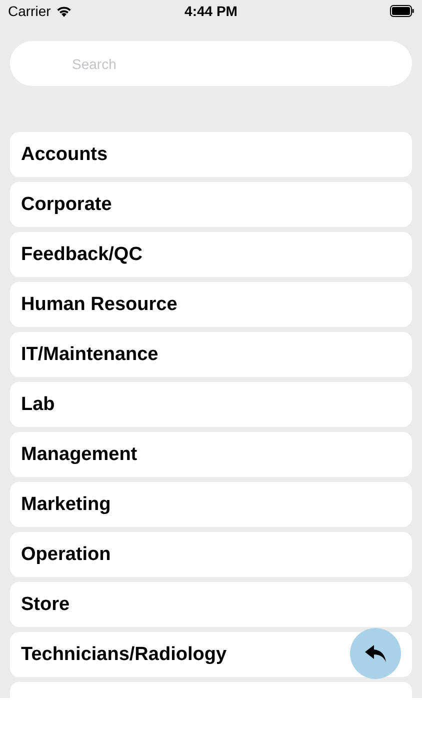  What do you see at coordinates (211, 254) in the screenshot?
I see `department-item: Feedback/QC` at bounding box center [211, 254].